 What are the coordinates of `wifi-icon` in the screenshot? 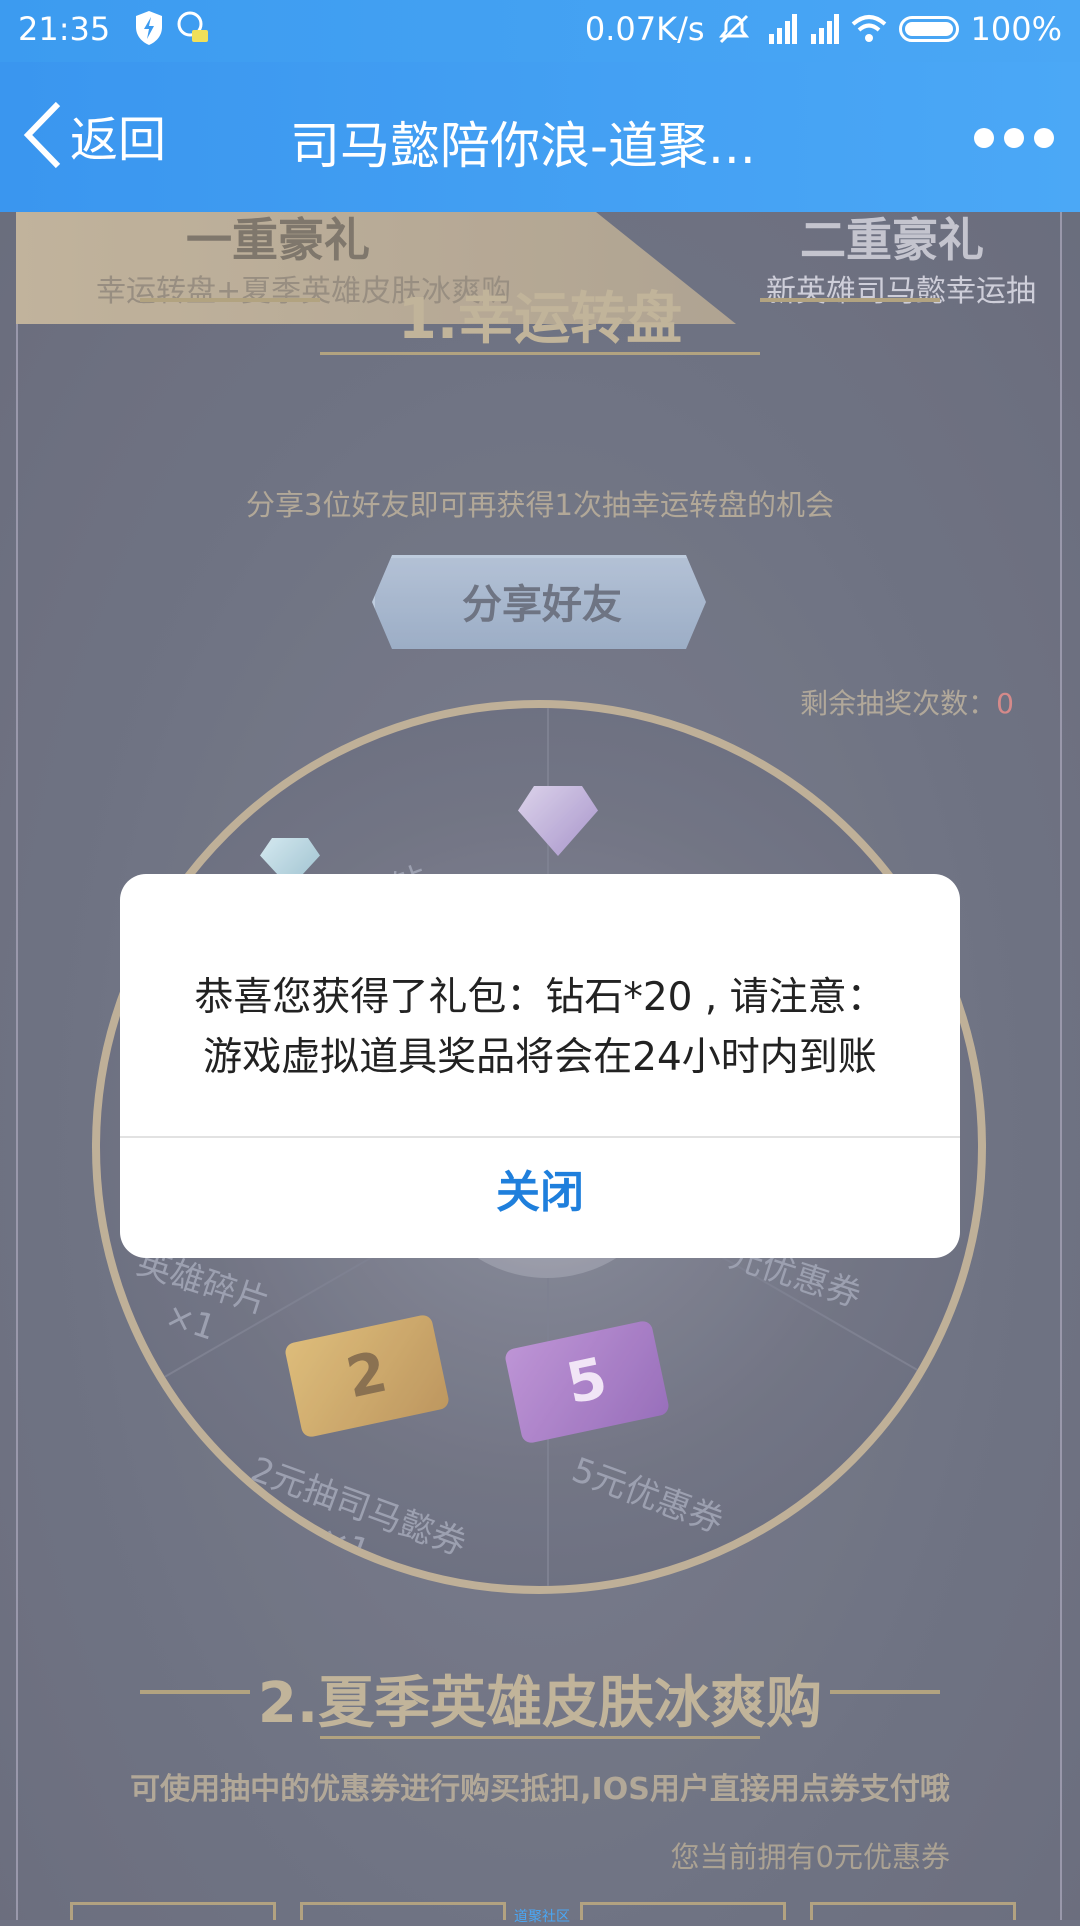 It's located at (868, 28).